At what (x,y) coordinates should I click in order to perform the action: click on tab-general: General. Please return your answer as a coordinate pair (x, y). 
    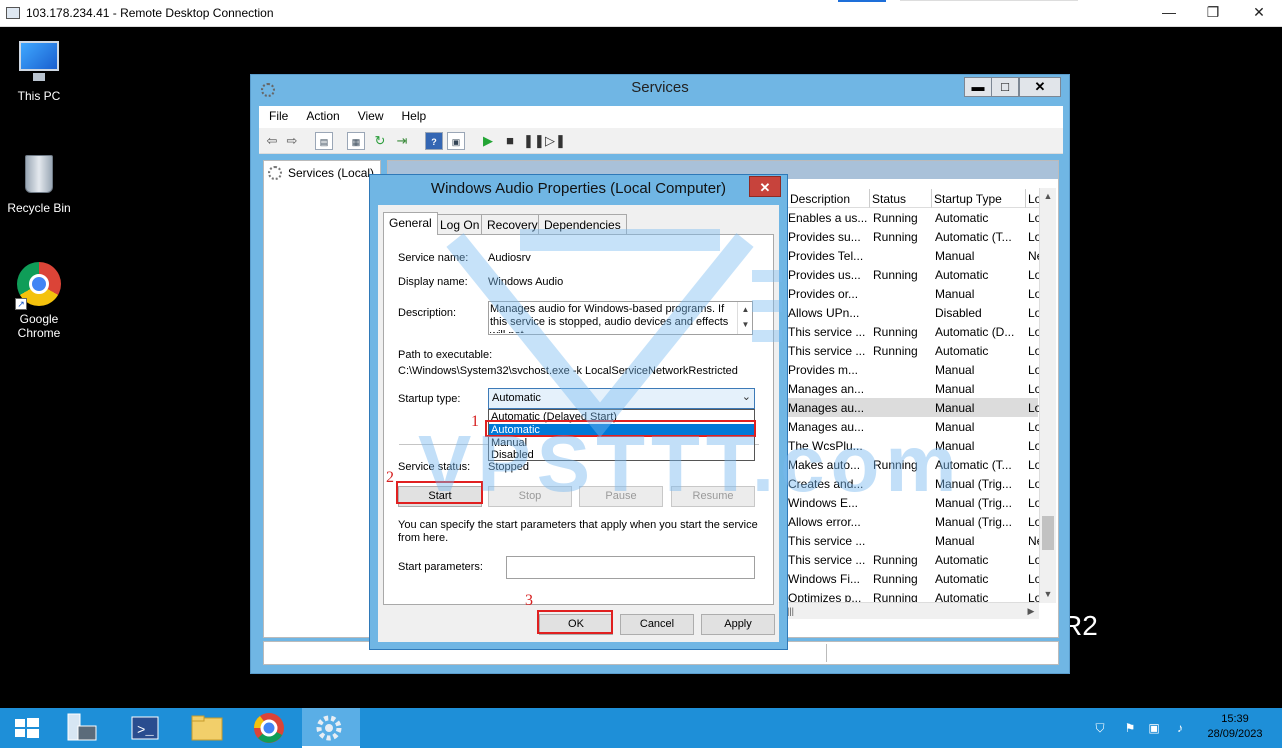
    Looking at the image, I should click on (410, 223).